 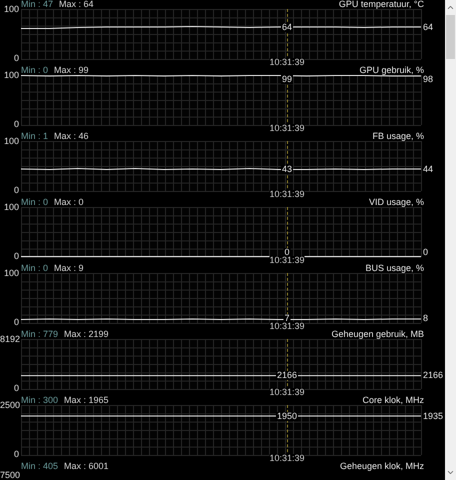 I want to click on current-value: 8, so click(x=425, y=318).